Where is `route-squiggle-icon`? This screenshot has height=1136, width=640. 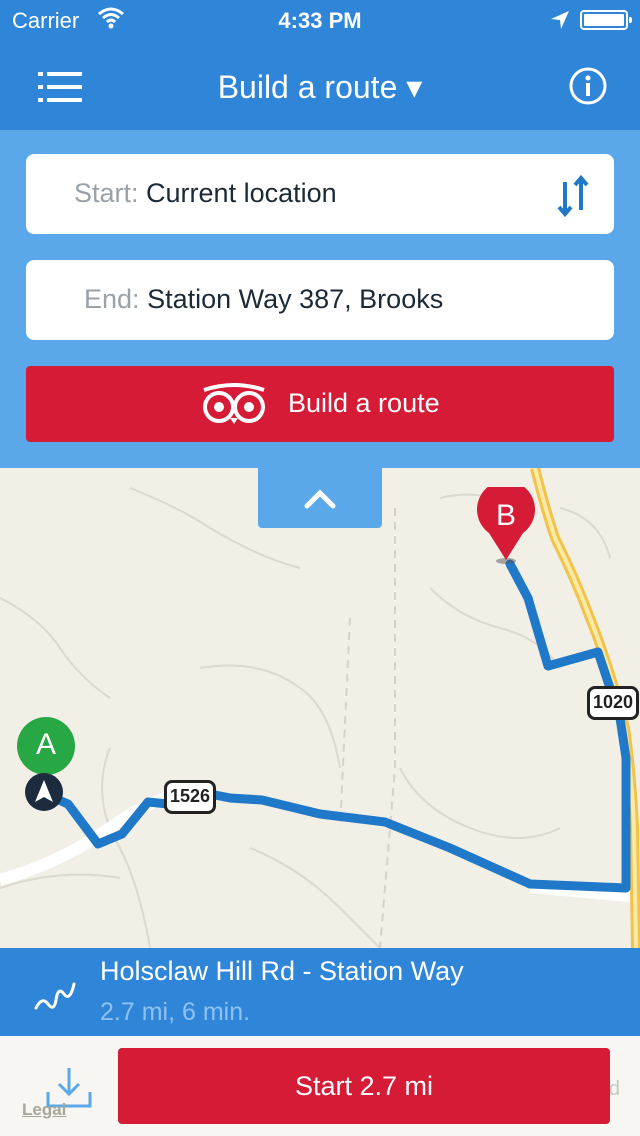
route-squiggle-icon is located at coordinates (55, 996).